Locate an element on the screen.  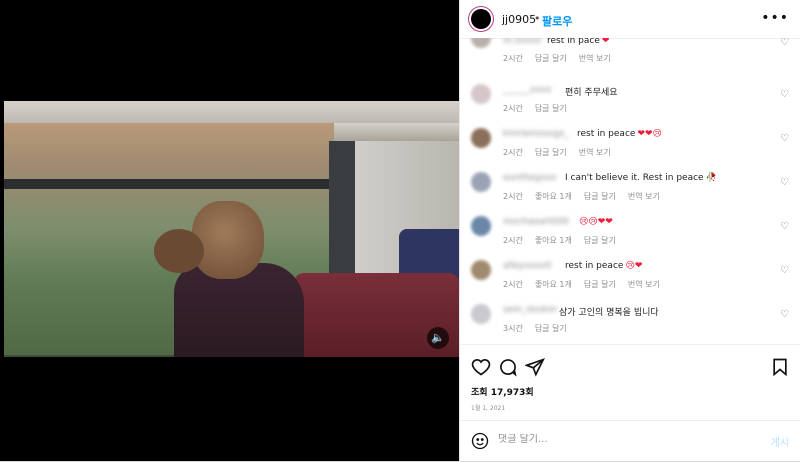
comment-text: I can't believe it. Rest in peace 🥀 is located at coordinates (641, 178).